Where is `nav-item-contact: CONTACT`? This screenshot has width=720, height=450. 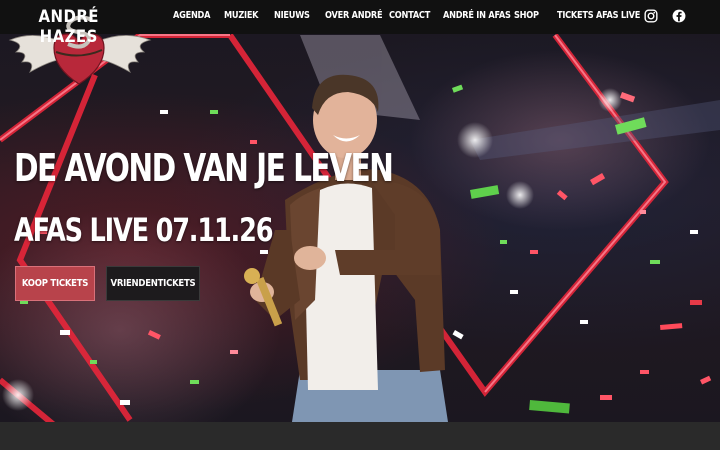 nav-item-contact: CONTACT is located at coordinates (409, 15).